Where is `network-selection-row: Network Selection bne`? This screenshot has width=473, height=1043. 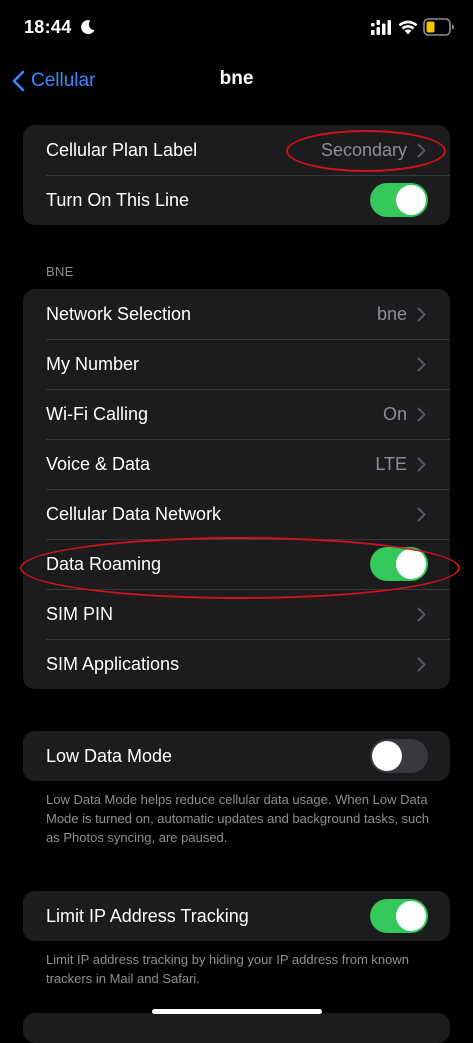
network-selection-row: Network Selection bne is located at coordinates (236, 314).